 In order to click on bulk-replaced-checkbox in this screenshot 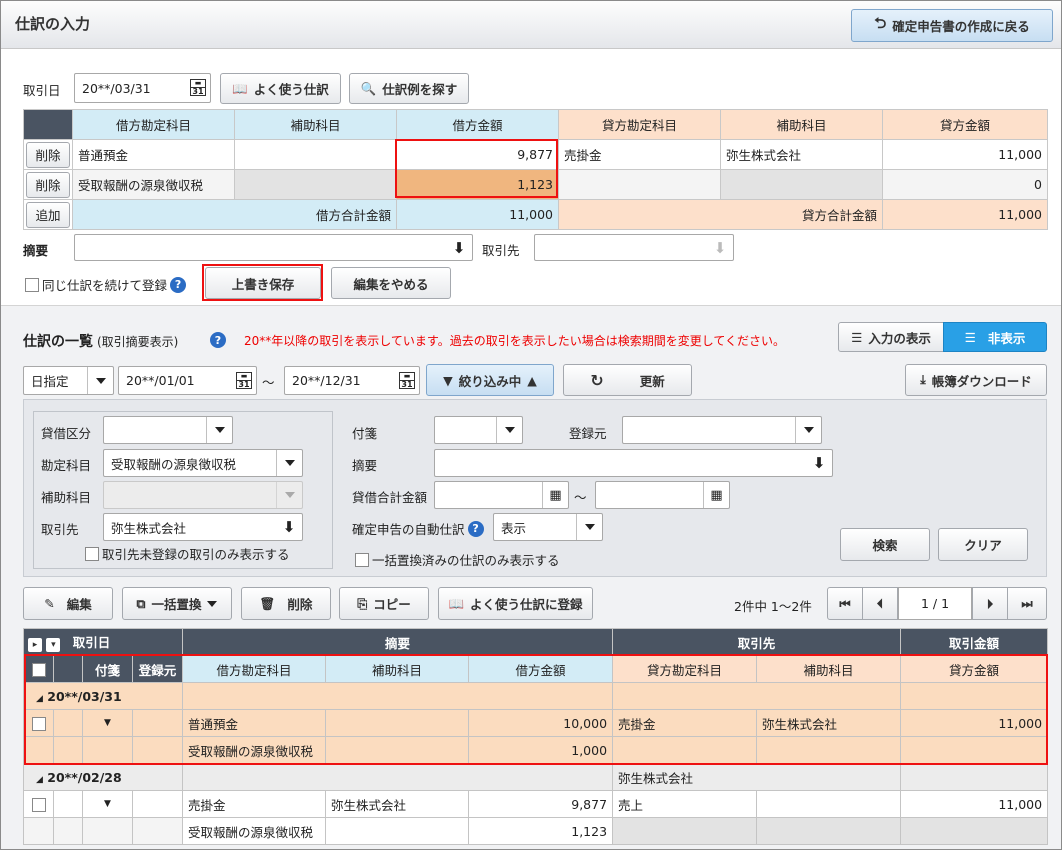, I will do `click(362, 559)`.